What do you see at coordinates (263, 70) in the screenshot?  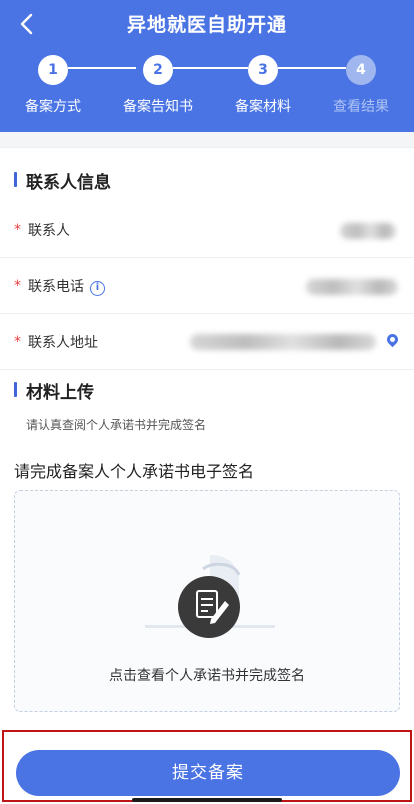 I see `step-3-circle: 3` at bounding box center [263, 70].